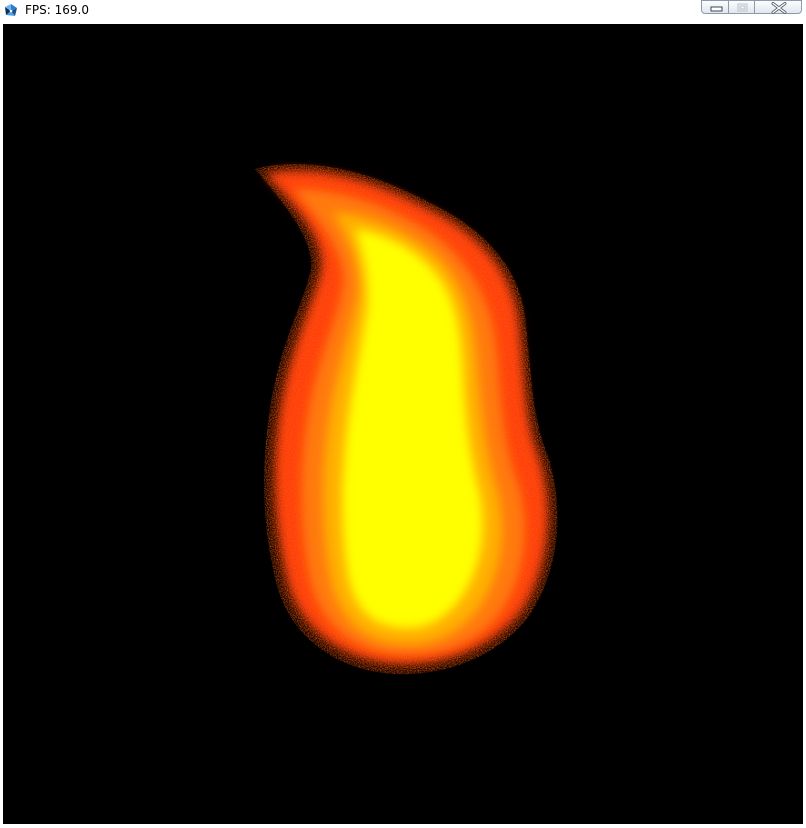  What do you see at coordinates (741, 7) in the screenshot?
I see `maximize-button` at bounding box center [741, 7].